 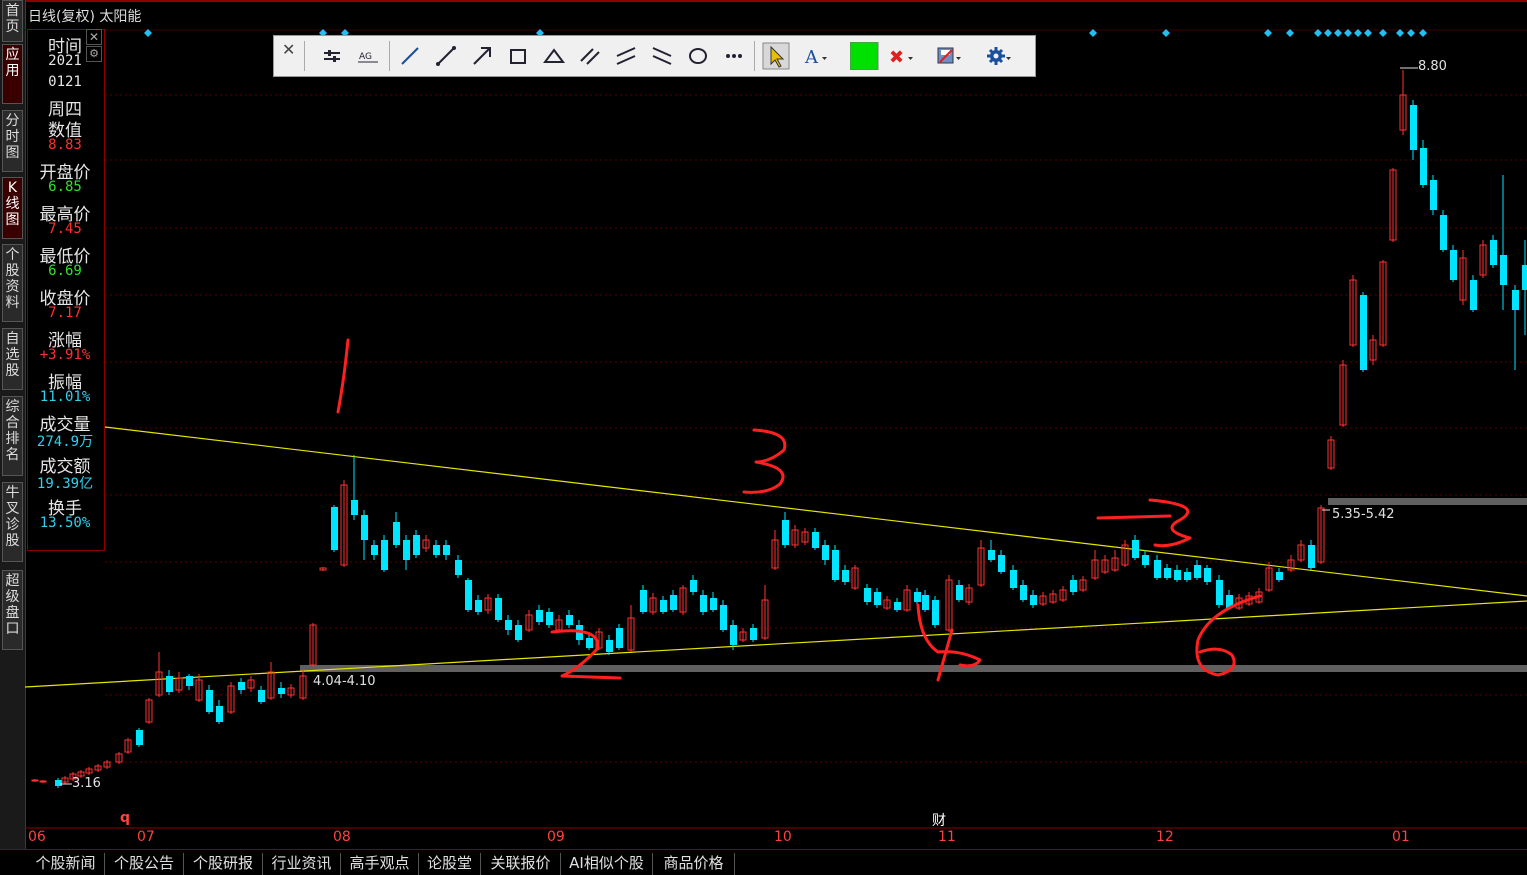 I want to click on bottom-tab-2: 个股研报, so click(x=223, y=864).